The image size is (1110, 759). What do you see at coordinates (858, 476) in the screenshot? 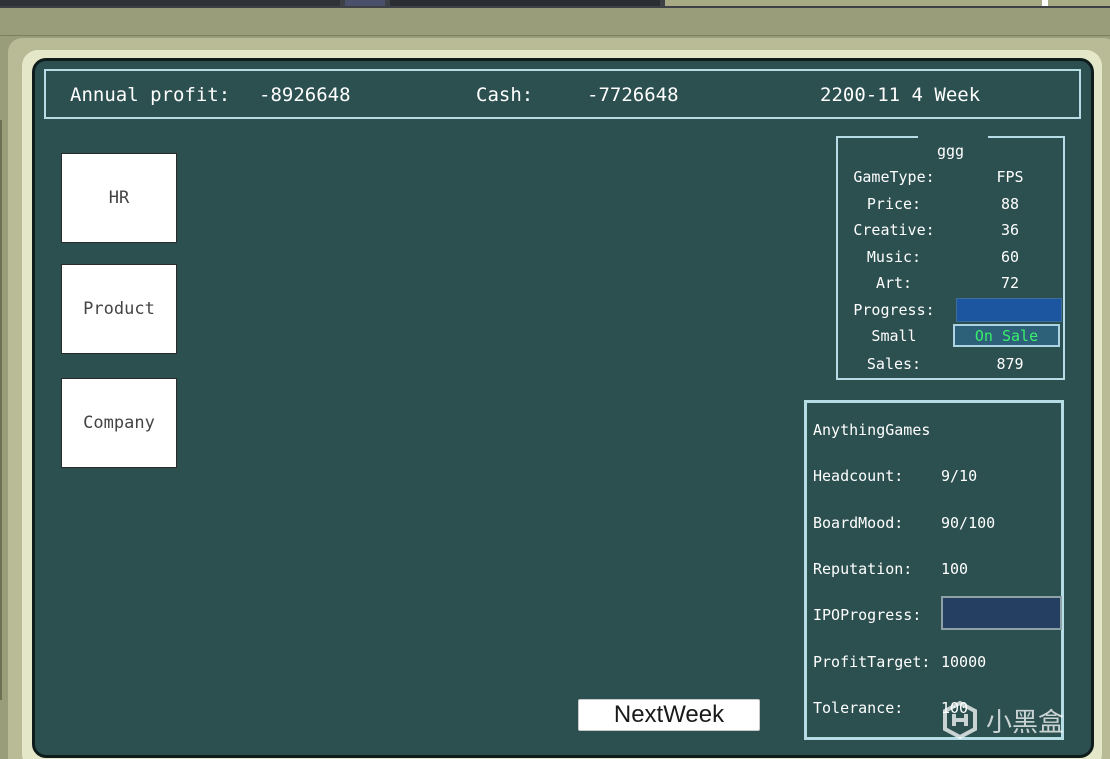
I see `headcount-label: Headcount:` at bounding box center [858, 476].